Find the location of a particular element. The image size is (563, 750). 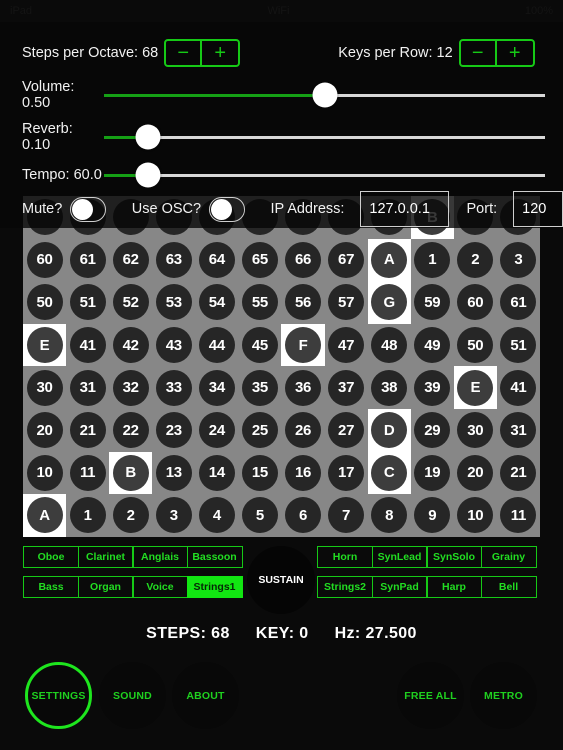

keys-per-row-stepper: − + is located at coordinates (496, 53).